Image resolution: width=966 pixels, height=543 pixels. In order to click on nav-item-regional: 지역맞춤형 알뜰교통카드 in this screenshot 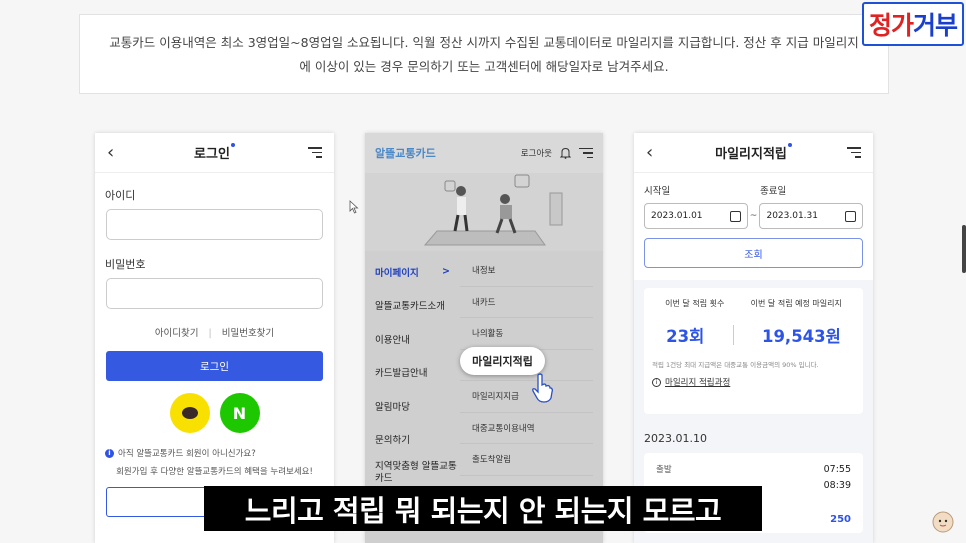, I will do `click(412, 473)`.